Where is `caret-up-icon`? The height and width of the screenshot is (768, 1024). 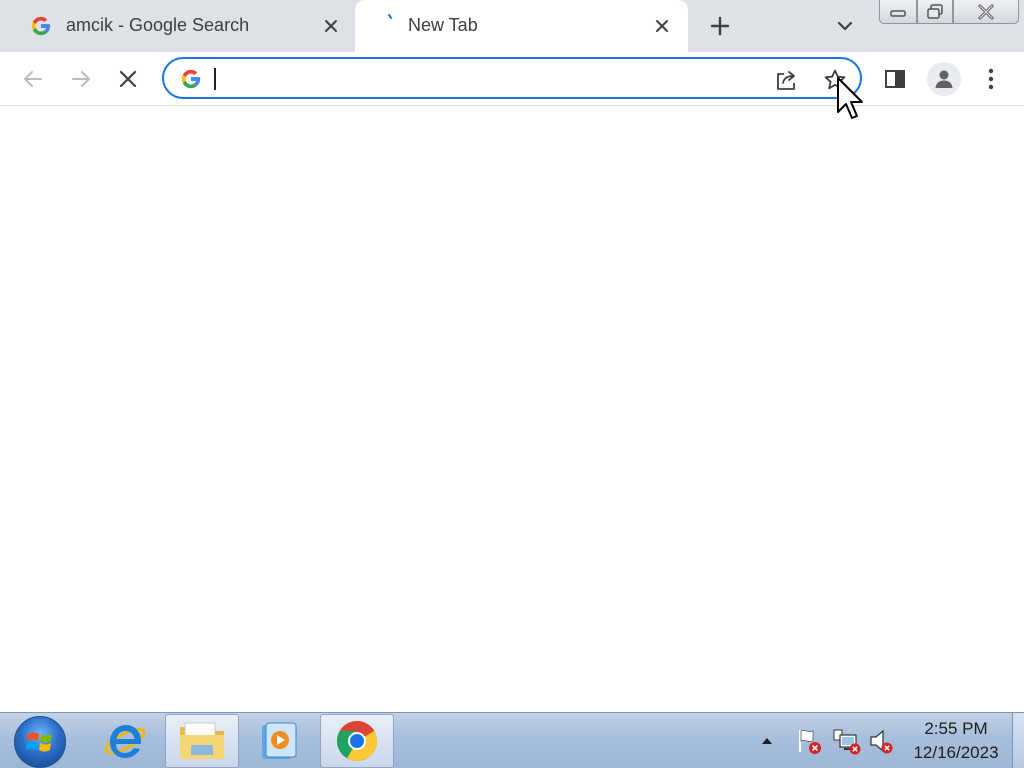 caret-up-icon is located at coordinates (767, 741).